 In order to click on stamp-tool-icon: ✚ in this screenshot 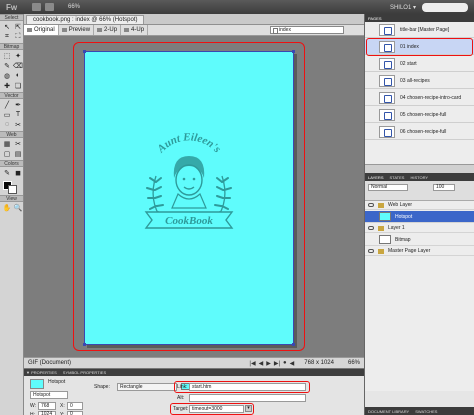, I will do `click(7, 85)`.